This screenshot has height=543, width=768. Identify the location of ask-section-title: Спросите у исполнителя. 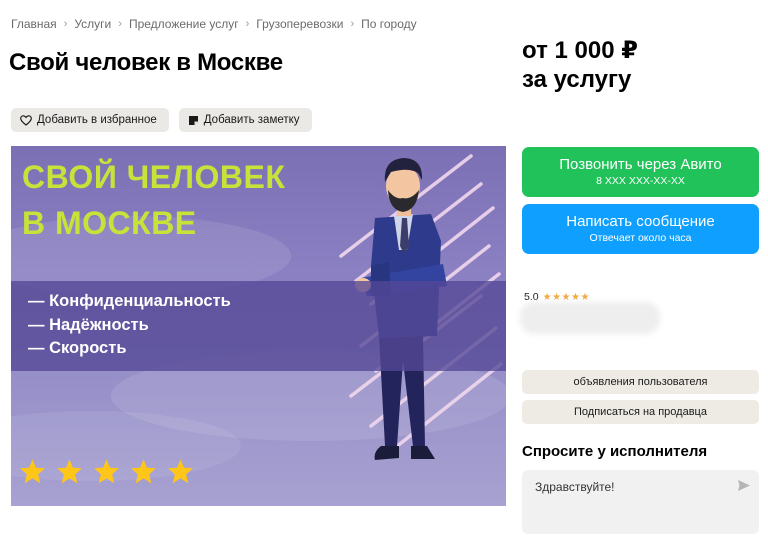
(615, 451).